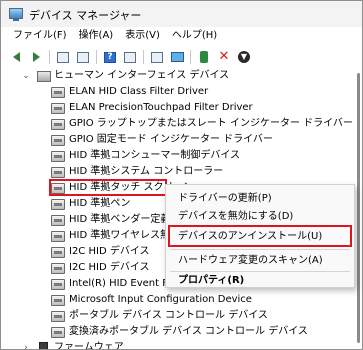 The height and width of the screenshot is (350, 363). What do you see at coordinates (83, 57) in the screenshot?
I see `show-hide-icon` at bounding box center [83, 57].